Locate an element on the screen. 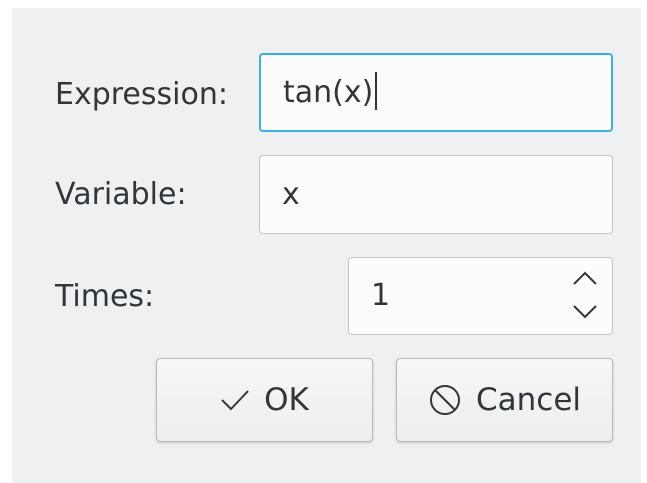 The height and width of the screenshot is (483, 647). variable-label: Variable: is located at coordinates (121, 194).